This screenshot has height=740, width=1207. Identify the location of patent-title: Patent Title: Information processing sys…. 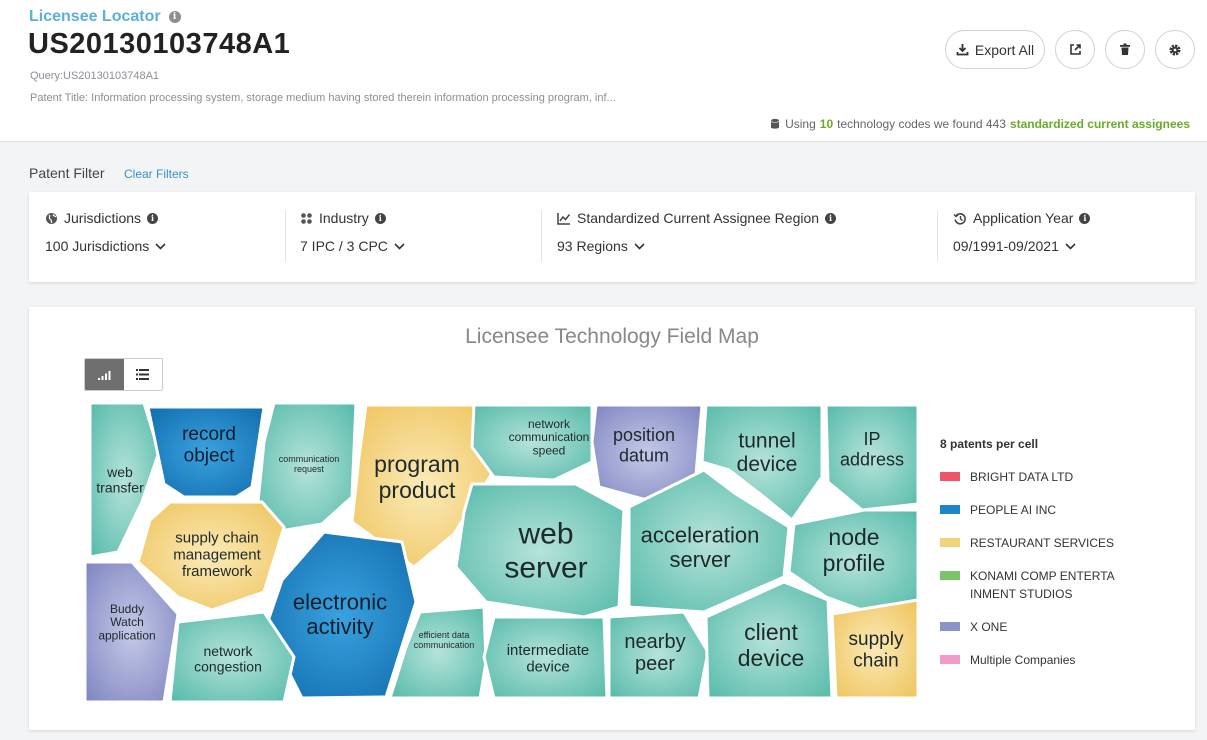
(323, 98).